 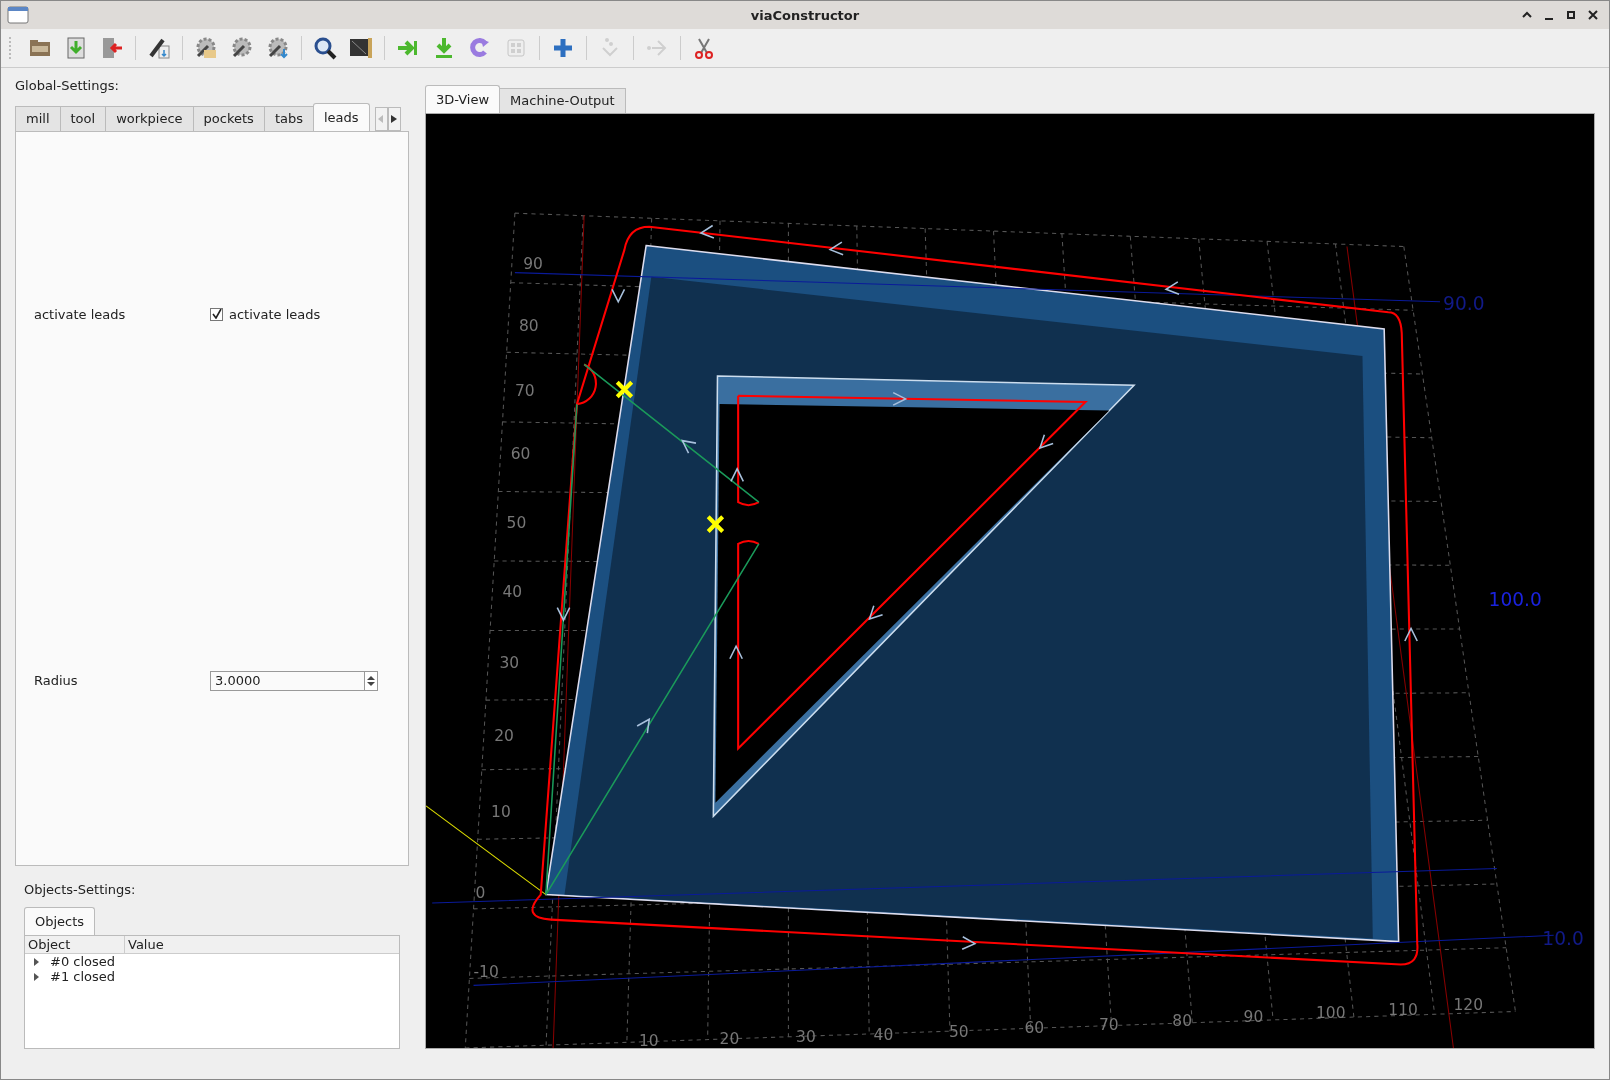 I want to click on radius-field: 3.0000, so click(x=287, y=680).